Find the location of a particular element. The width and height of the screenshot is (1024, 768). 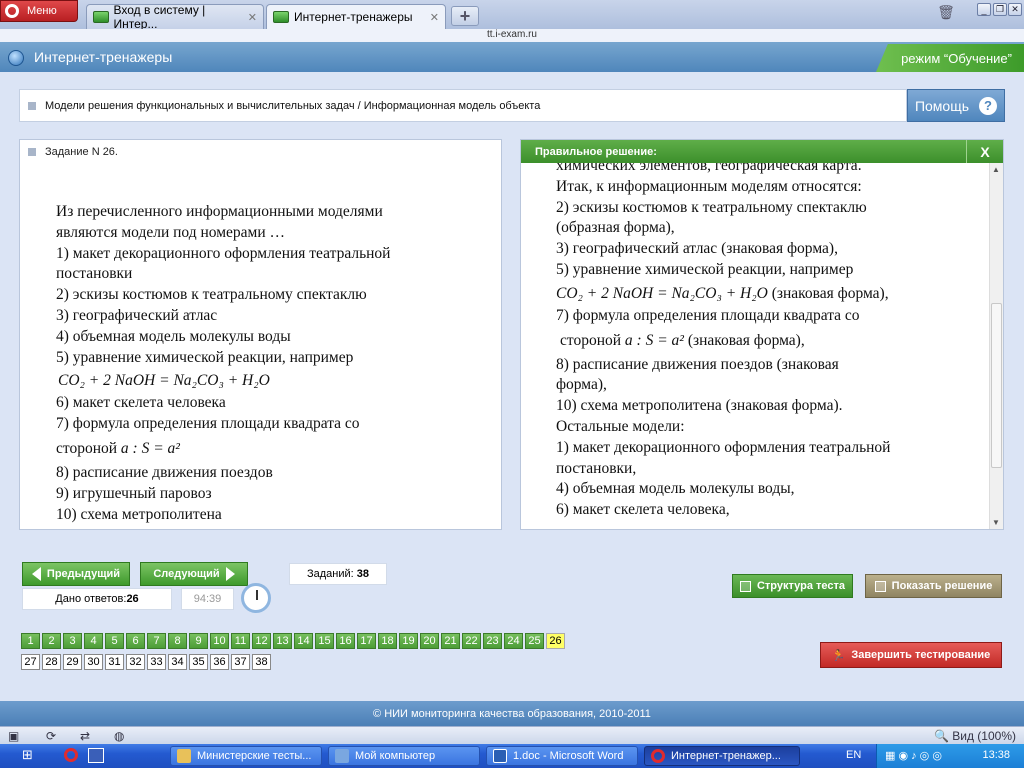

page-button: 5 is located at coordinates (114, 641).